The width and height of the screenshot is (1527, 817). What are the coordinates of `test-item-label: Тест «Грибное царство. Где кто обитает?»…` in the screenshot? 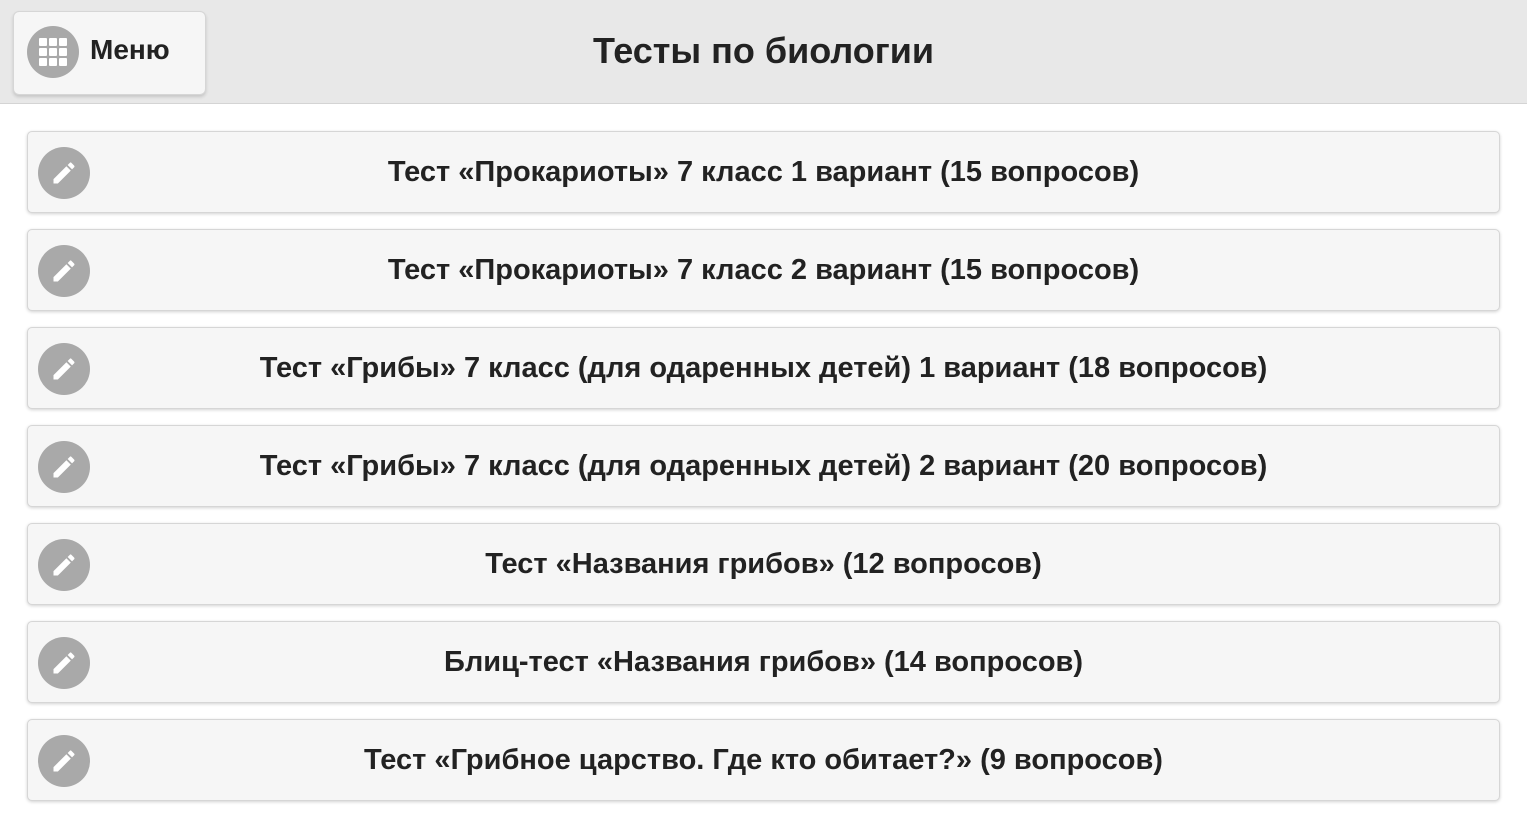 It's located at (763, 760).